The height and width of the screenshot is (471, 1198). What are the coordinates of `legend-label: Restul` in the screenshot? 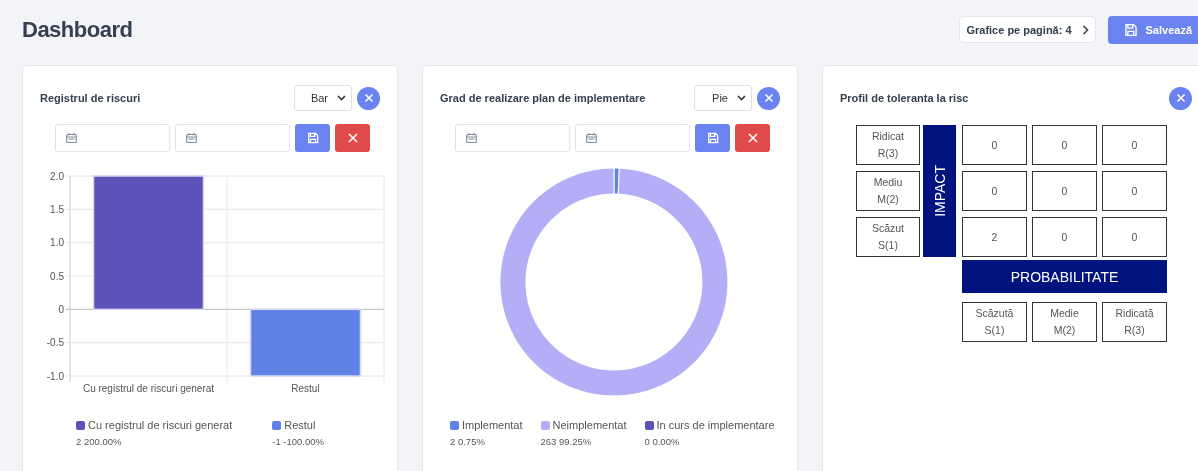 It's located at (300, 425).